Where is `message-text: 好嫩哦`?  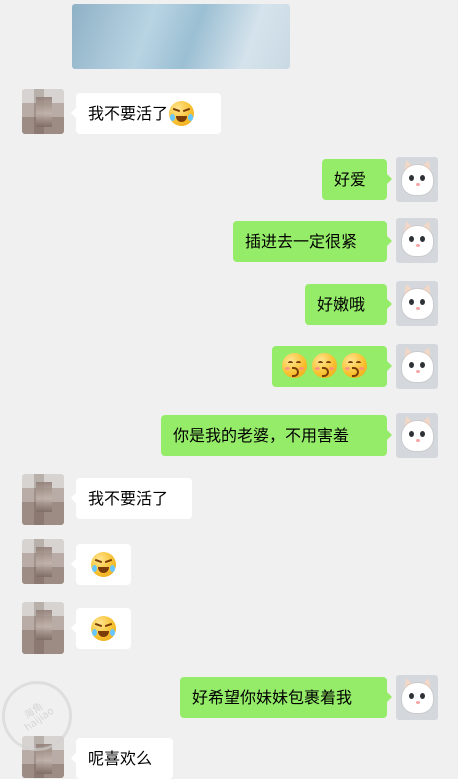 message-text: 好嫩哦 is located at coordinates (341, 304).